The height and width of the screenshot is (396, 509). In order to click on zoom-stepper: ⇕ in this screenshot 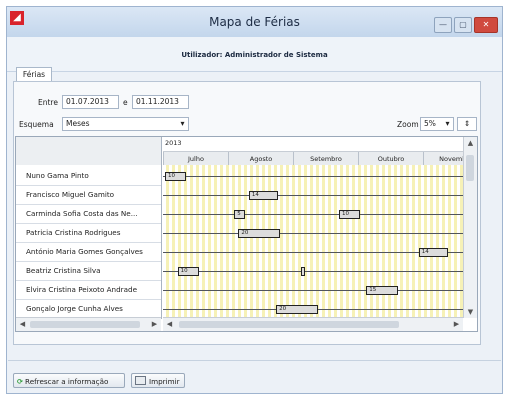, I will do `click(467, 124)`.